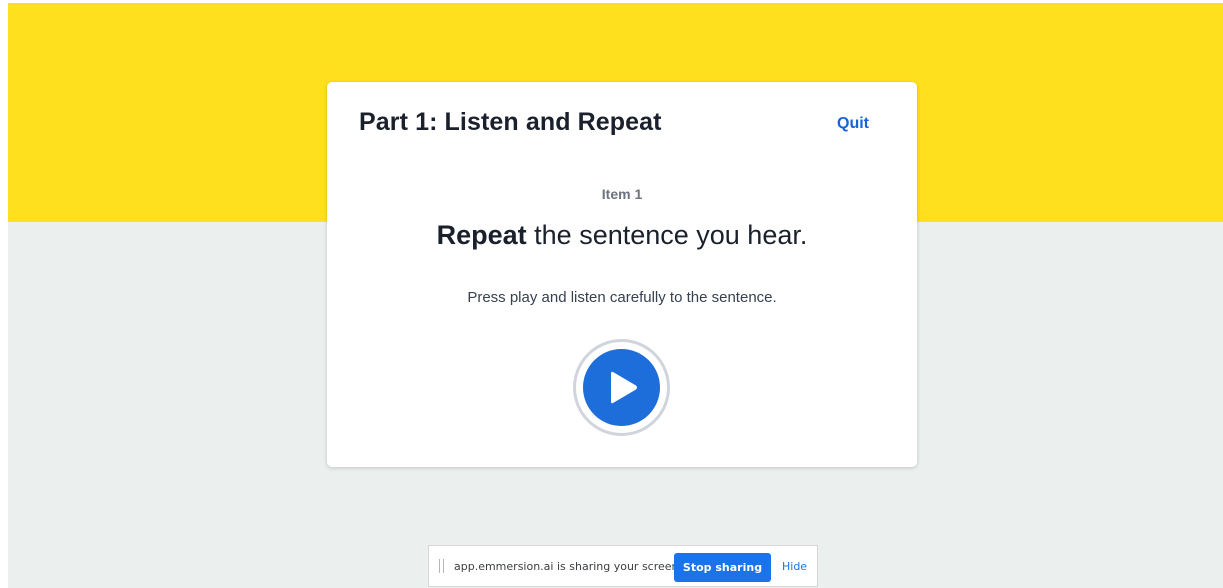 The width and height of the screenshot is (1223, 588). I want to click on play-icon, so click(624, 387).